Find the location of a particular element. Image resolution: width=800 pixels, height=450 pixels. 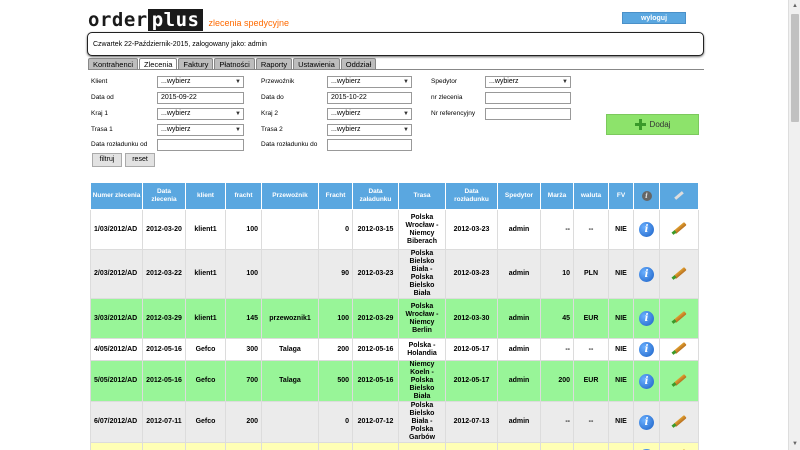

cell-data-zaladunku: 2012-03-29 is located at coordinates (375, 318).